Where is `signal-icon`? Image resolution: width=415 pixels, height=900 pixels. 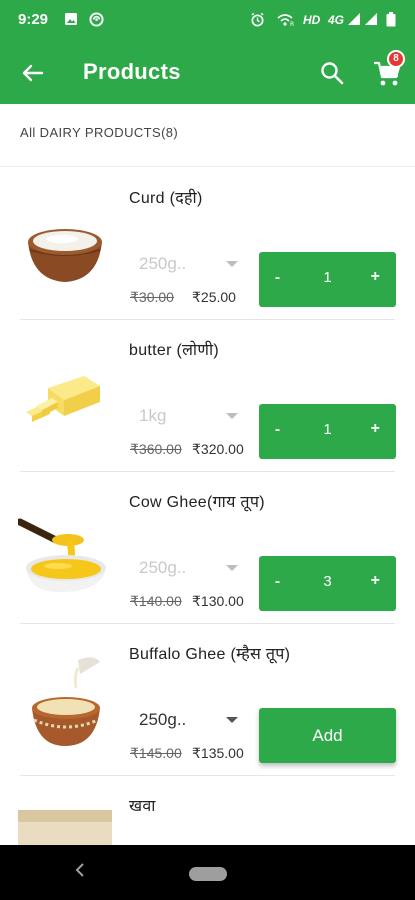 signal-icon is located at coordinates (354, 19).